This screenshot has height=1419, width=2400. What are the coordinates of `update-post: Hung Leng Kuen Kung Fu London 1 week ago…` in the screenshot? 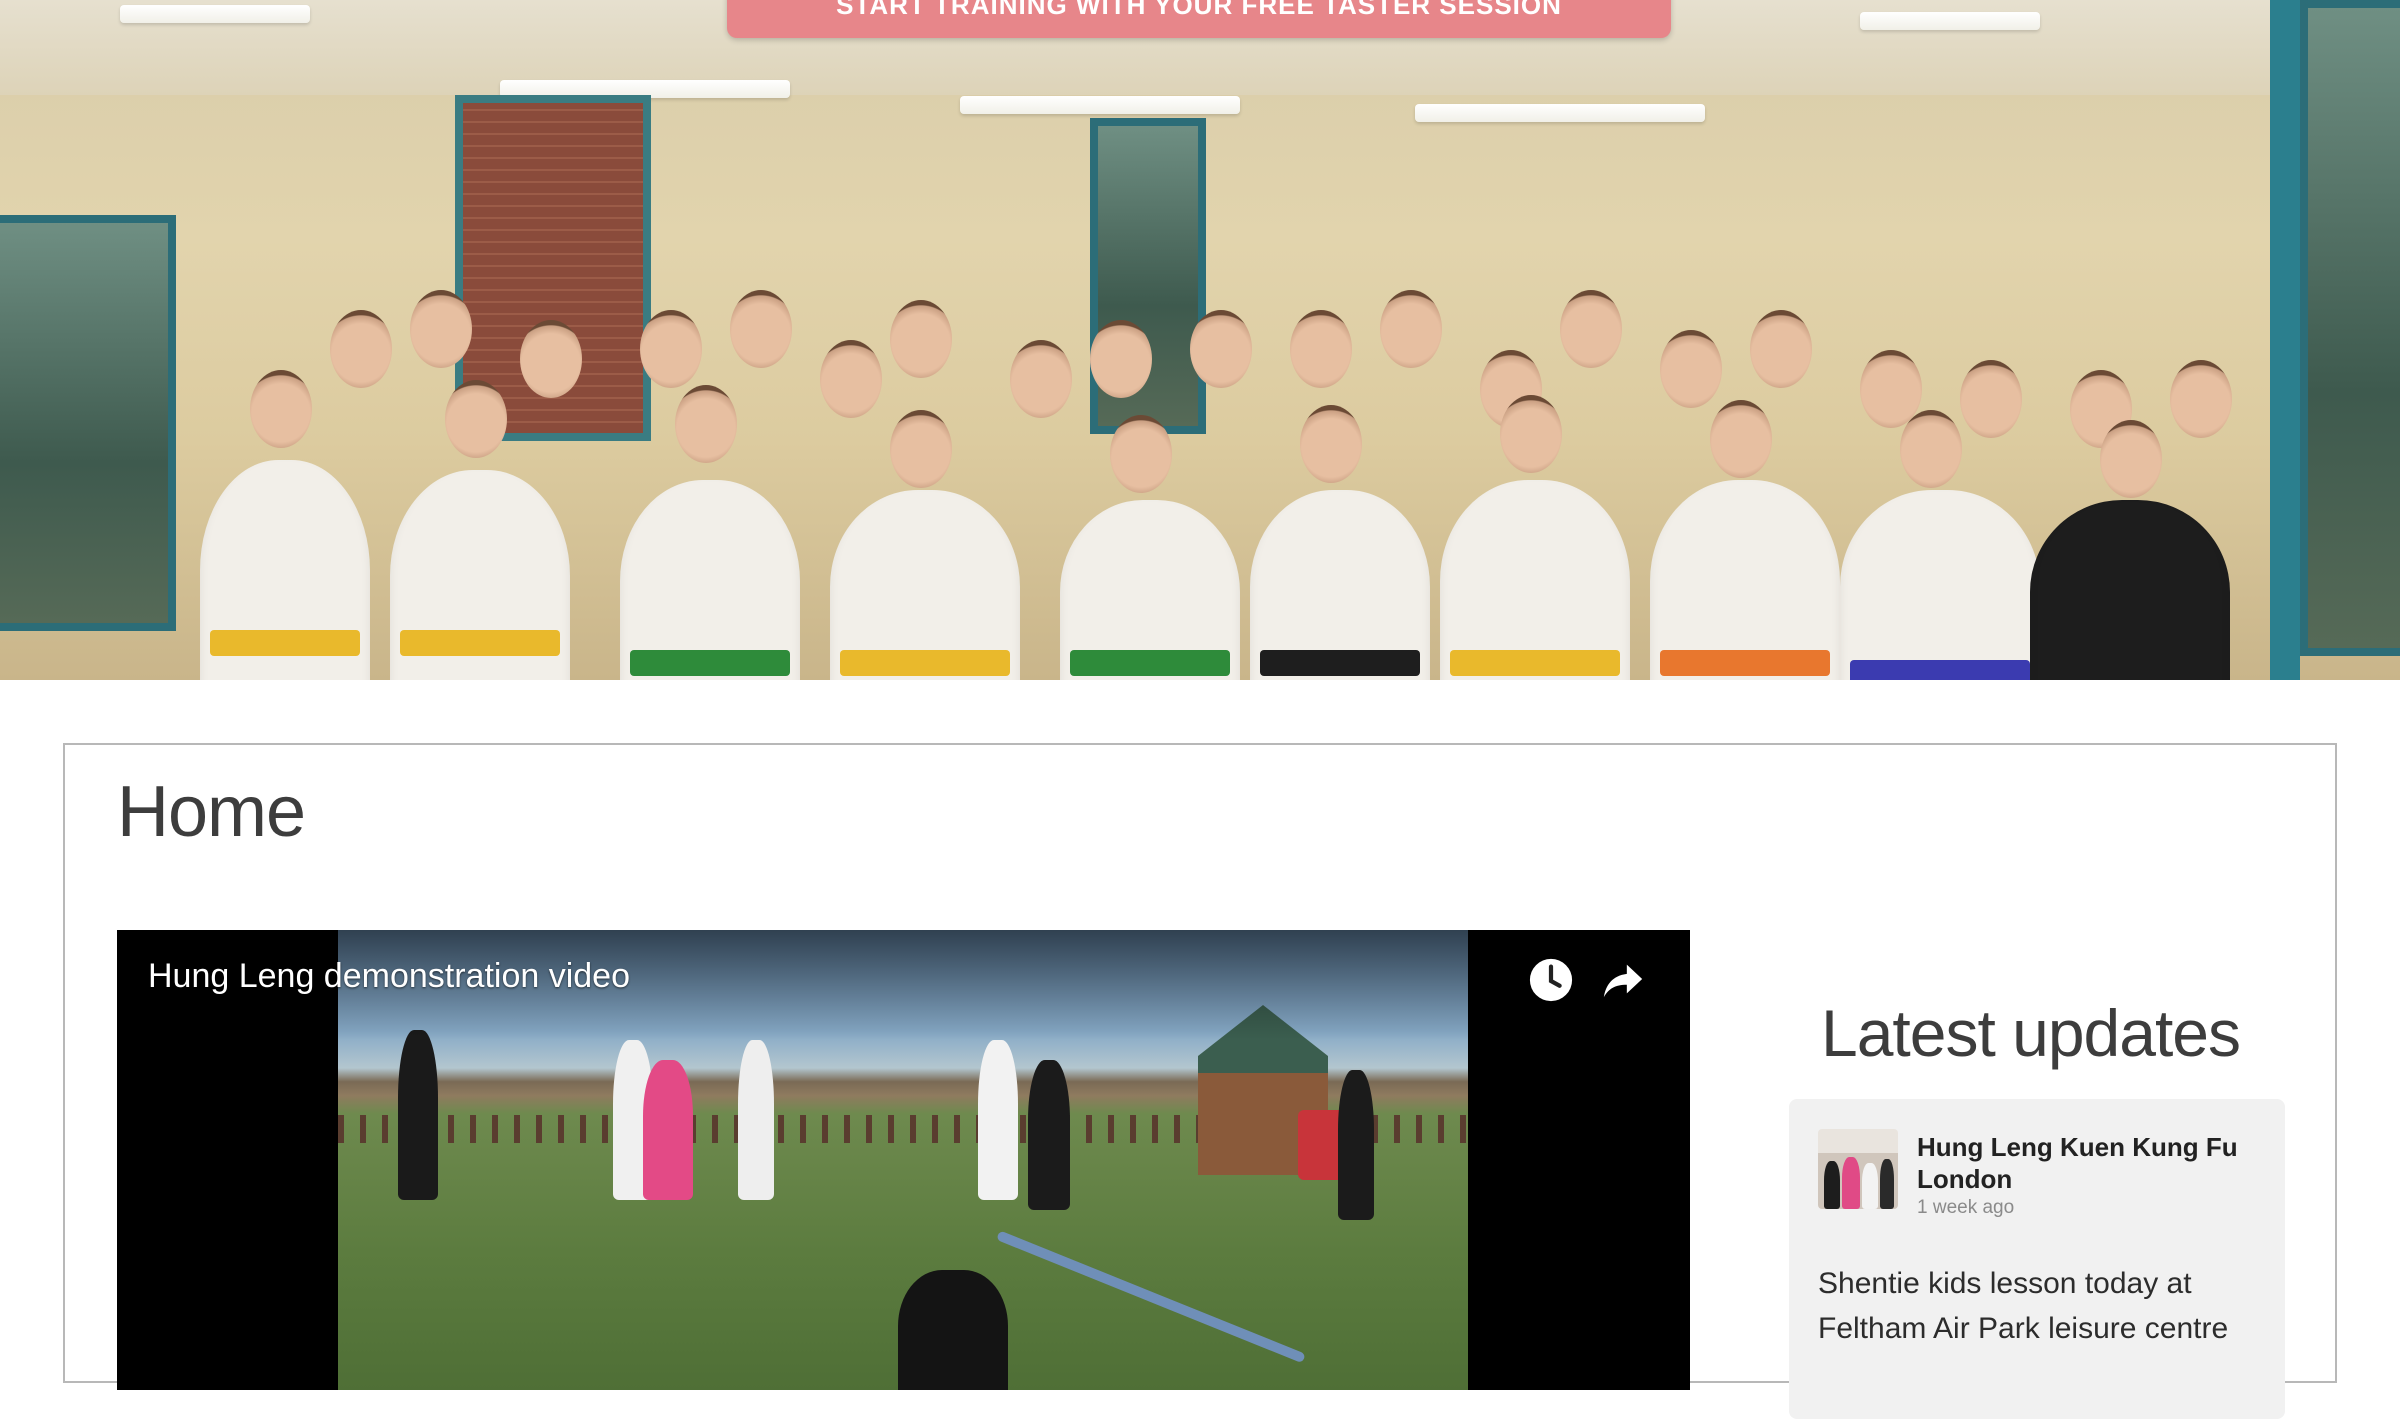 It's located at (2037, 1259).